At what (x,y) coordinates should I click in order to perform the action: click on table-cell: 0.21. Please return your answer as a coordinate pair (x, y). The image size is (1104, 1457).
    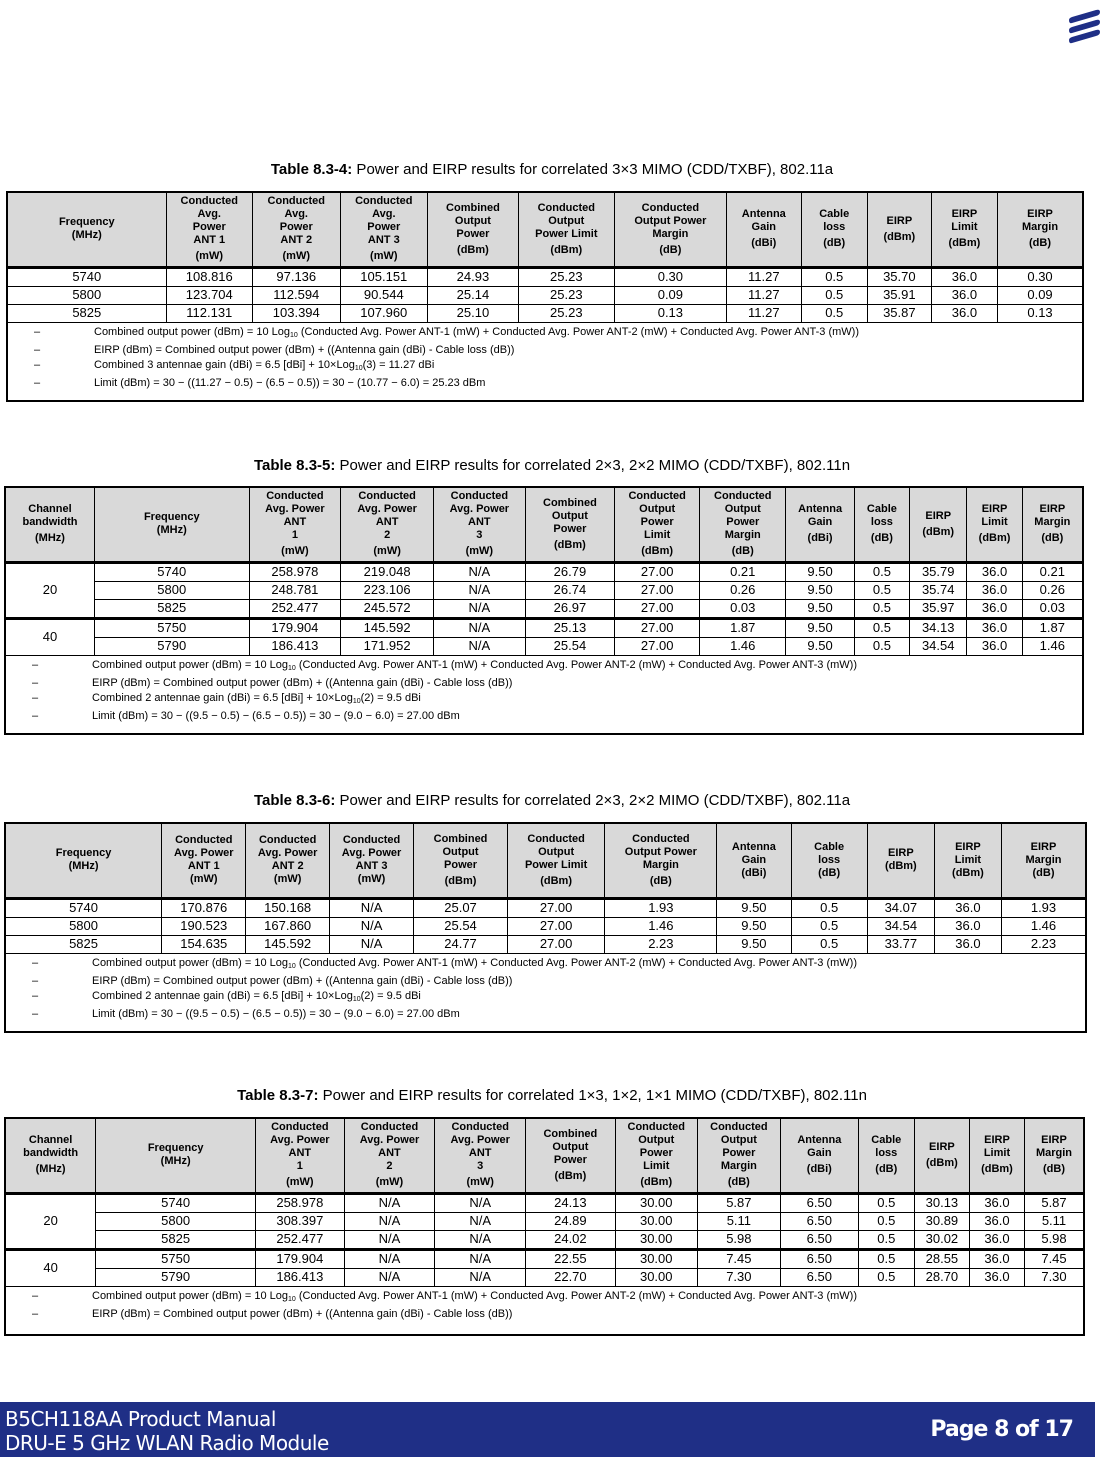
    Looking at the image, I should click on (743, 571).